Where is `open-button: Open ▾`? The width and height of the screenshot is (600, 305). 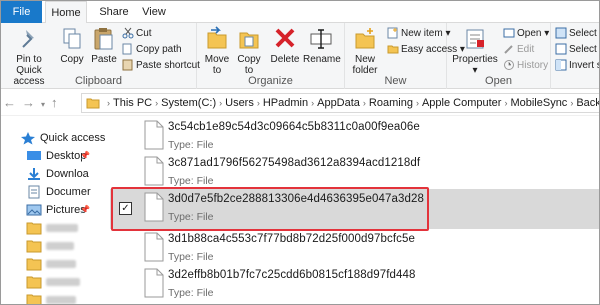
open-button: Open ▾ is located at coordinates (526, 33).